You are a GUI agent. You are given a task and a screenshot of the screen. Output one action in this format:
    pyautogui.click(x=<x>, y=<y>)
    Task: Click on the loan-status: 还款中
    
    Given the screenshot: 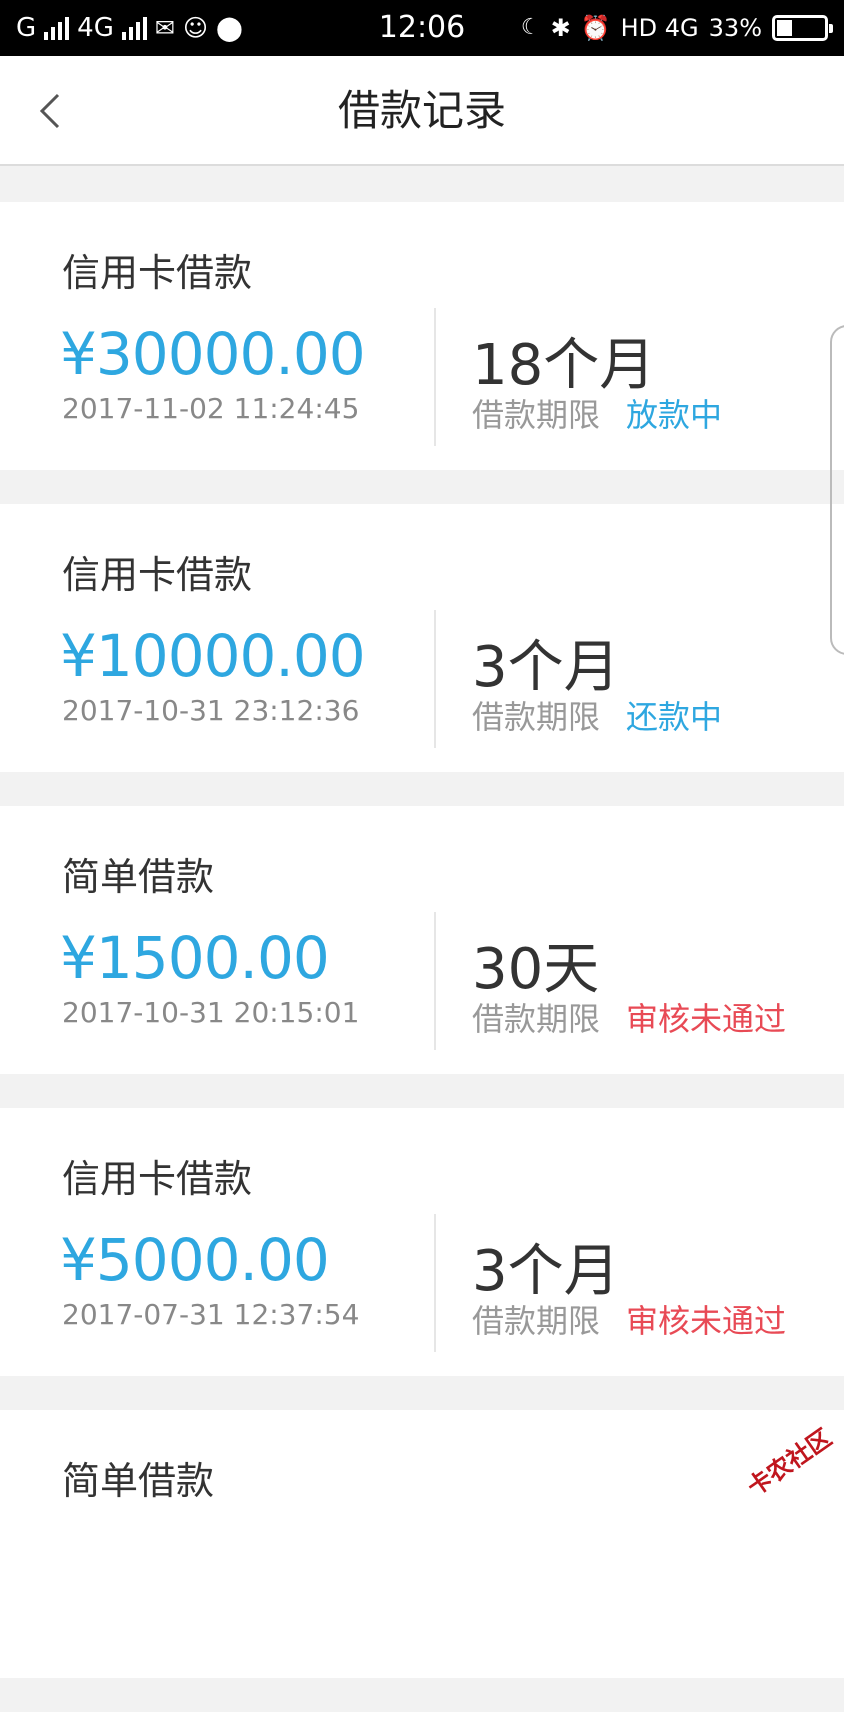 What is the action you would take?
    pyautogui.click(x=674, y=715)
    